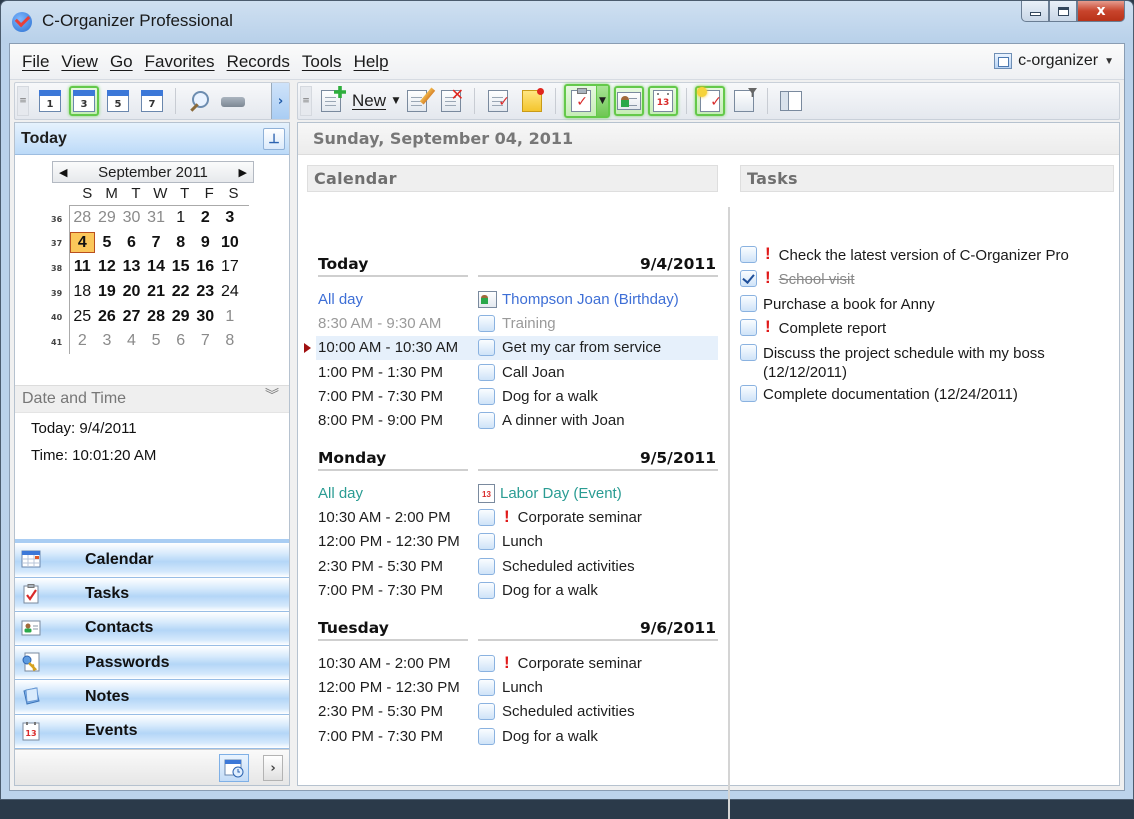 Image resolution: width=1134 pixels, height=819 pixels. I want to click on task-item: Complete documentation (12/24/2011), so click(930, 394).